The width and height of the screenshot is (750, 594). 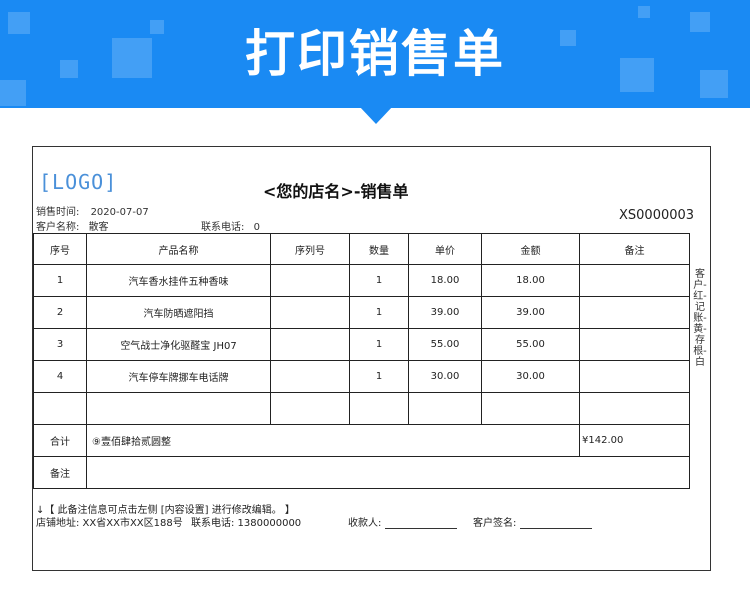 What do you see at coordinates (530, 344) in the screenshot?
I see `cell-amount: 55.00` at bounding box center [530, 344].